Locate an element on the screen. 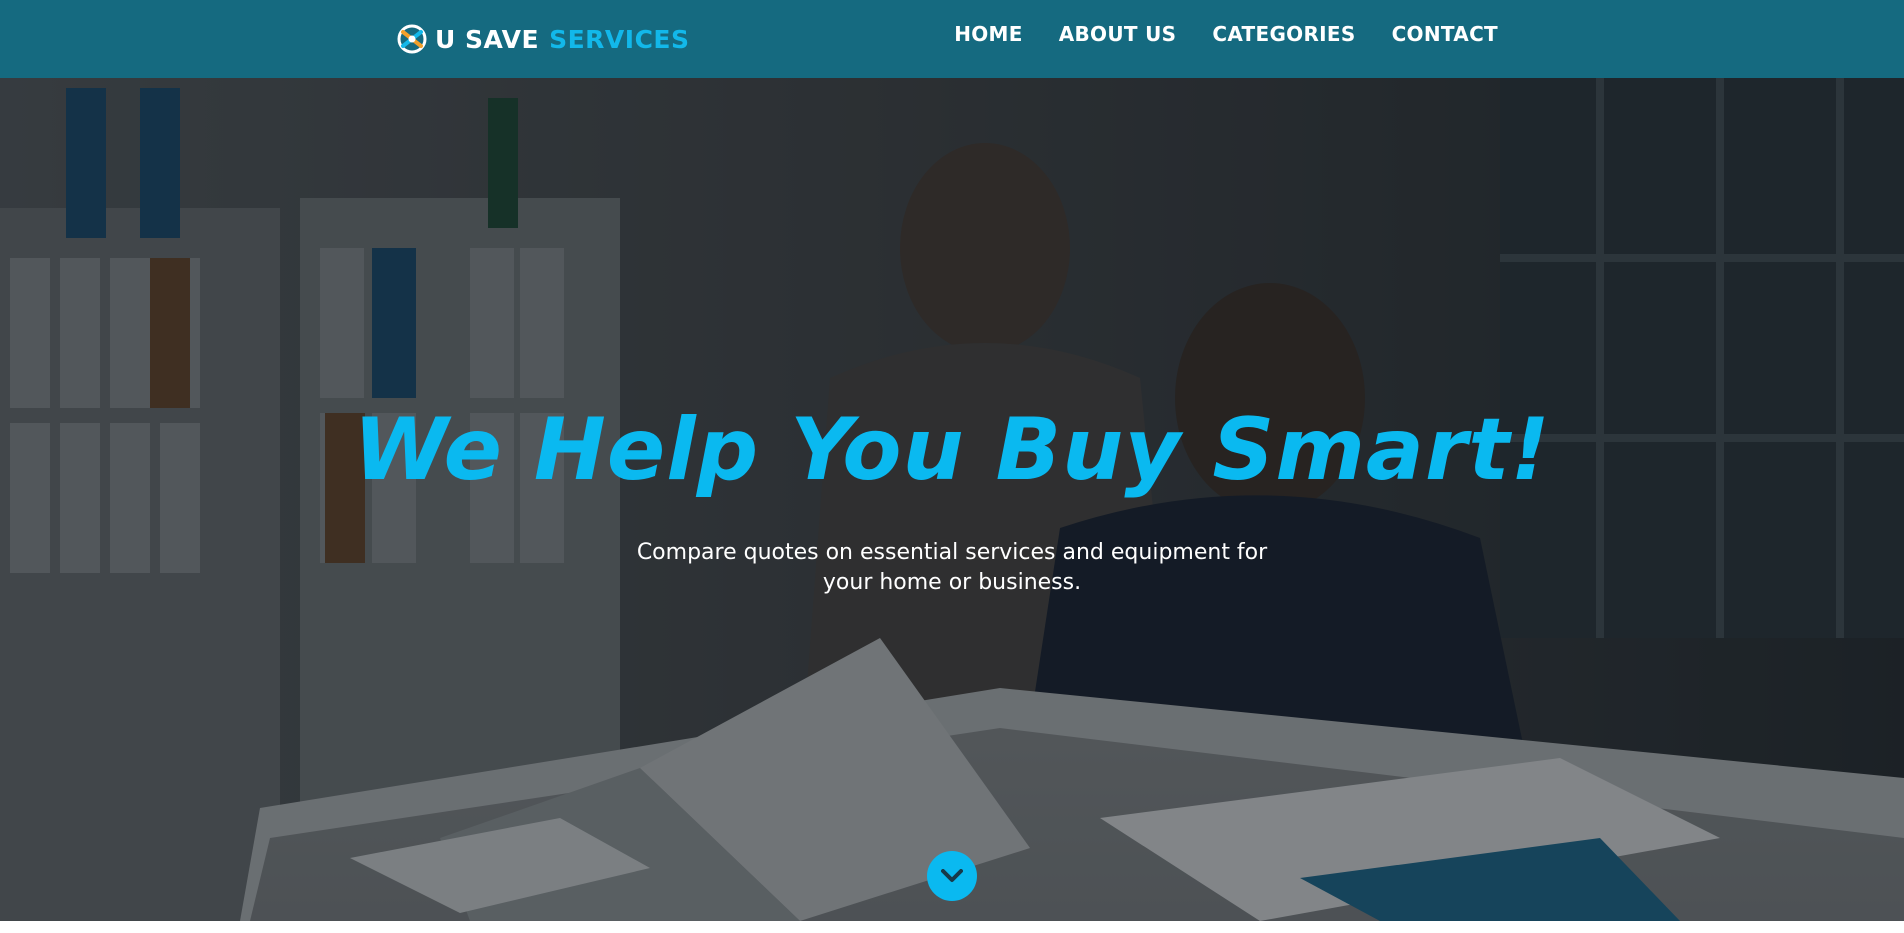  brand-word-primary: U SAVE is located at coordinates (487, 39).